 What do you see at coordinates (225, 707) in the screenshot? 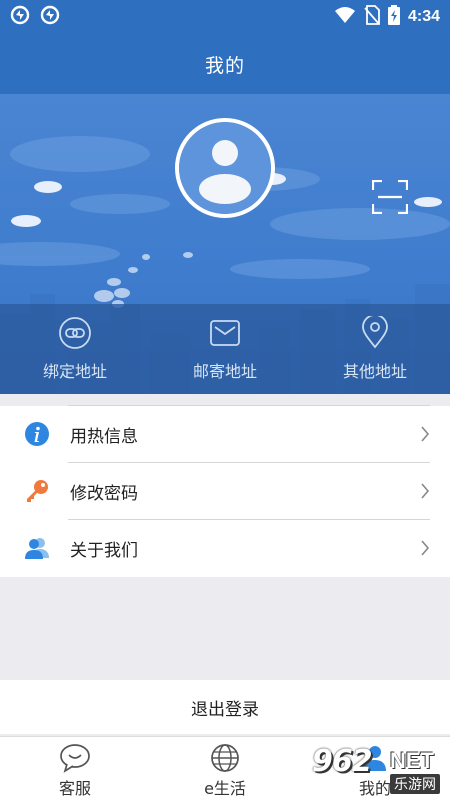
I see `logout-button: 退出登录` at bounding box center [225, 707].